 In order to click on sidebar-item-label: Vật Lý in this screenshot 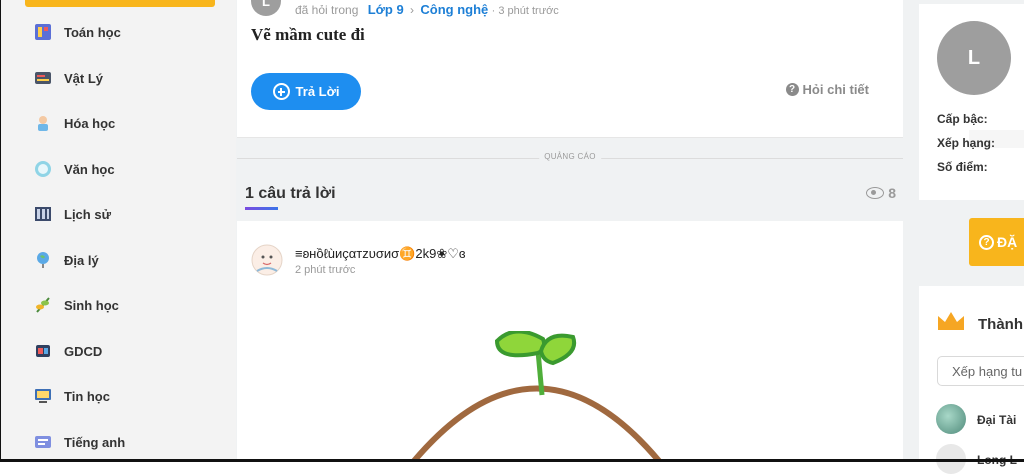, I will do `click(84, 78)`.